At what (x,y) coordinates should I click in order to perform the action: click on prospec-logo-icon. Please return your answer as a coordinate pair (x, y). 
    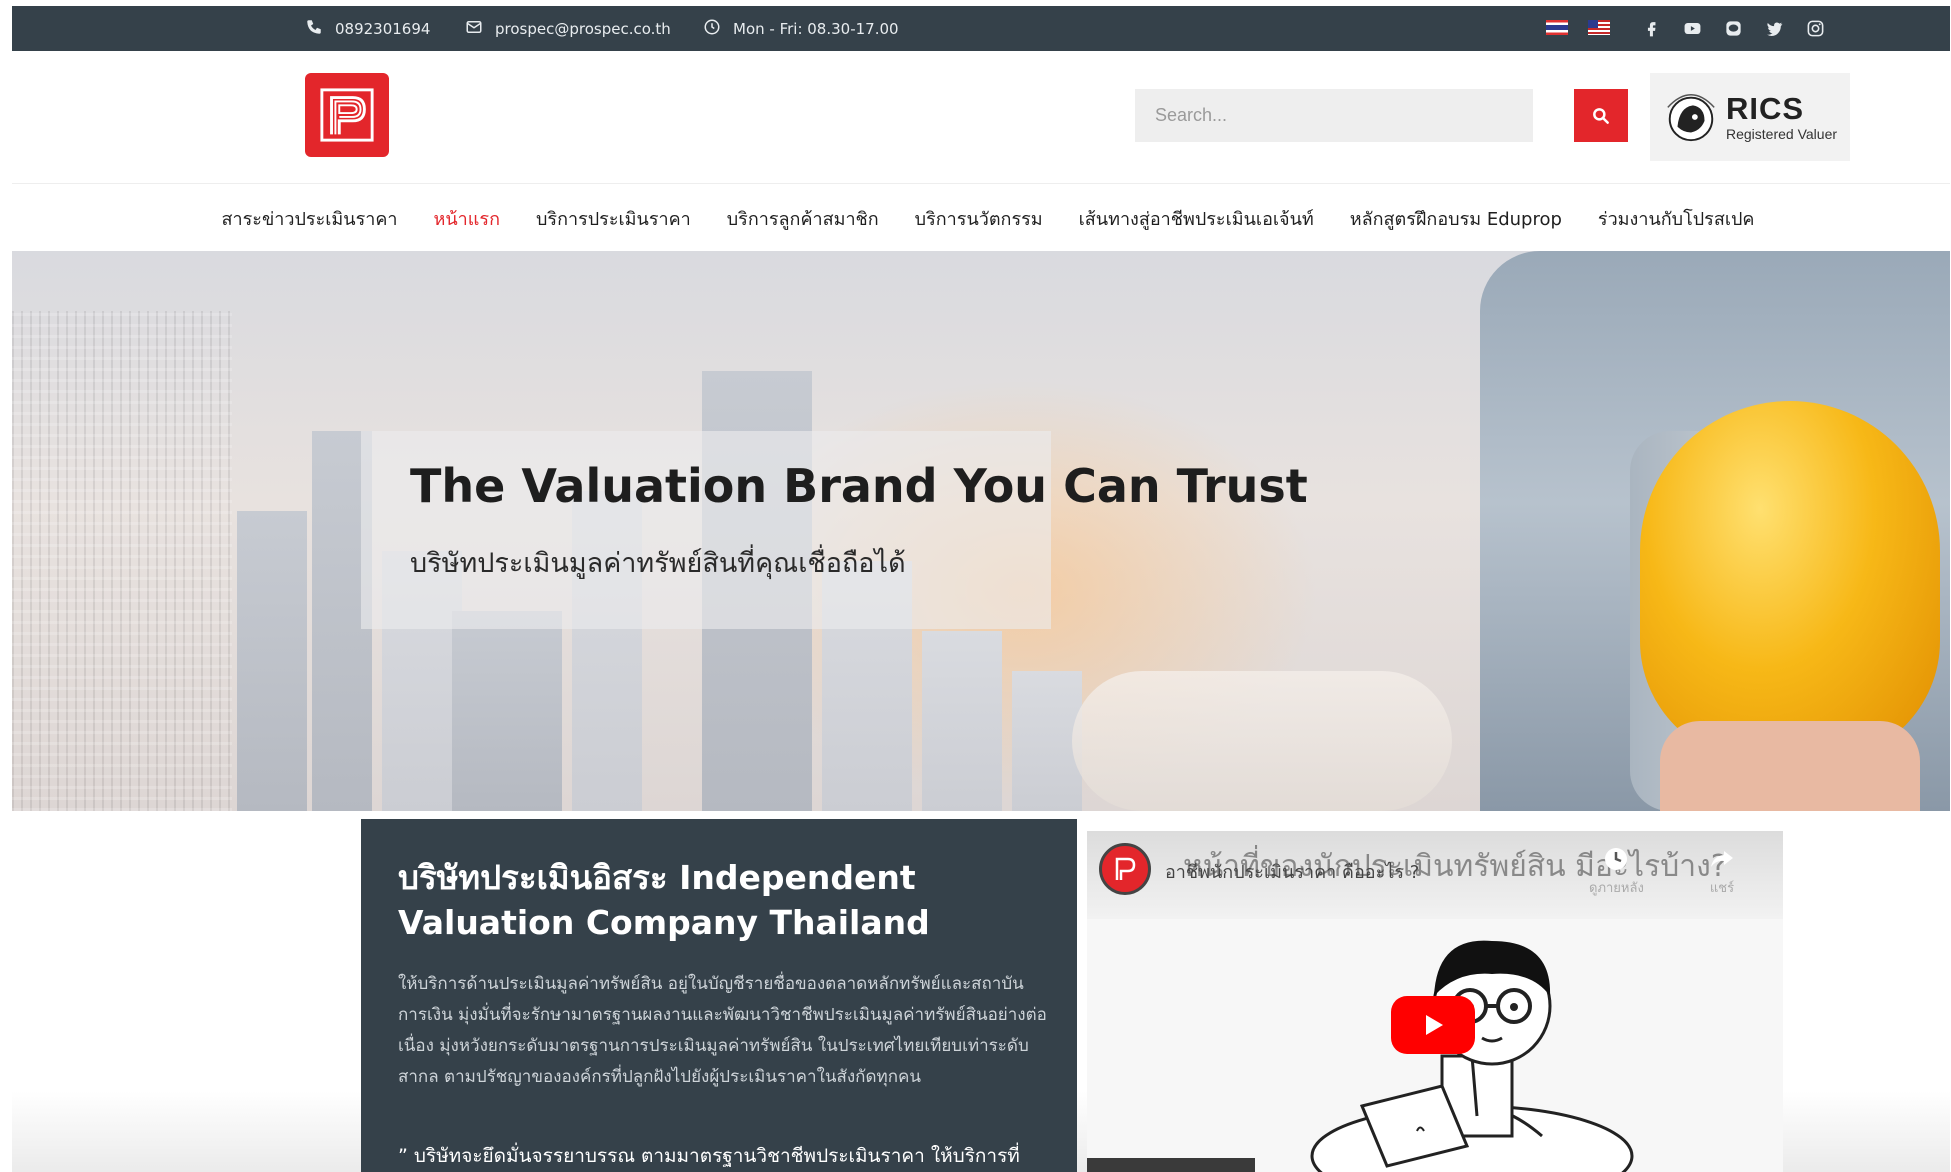
    Looking at the image, I should click on (1125, 868).